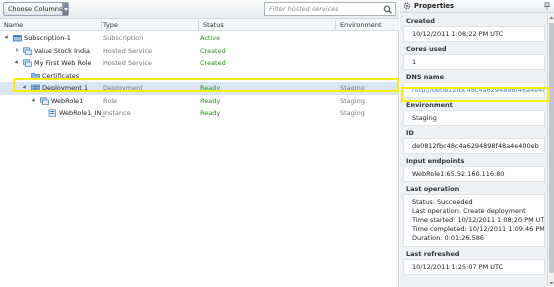 This screenshot has height=287, width=554. Describe the element at coordinates (61, 75) in the screenshot. I see `tree-node-label: Certificates` at that location.